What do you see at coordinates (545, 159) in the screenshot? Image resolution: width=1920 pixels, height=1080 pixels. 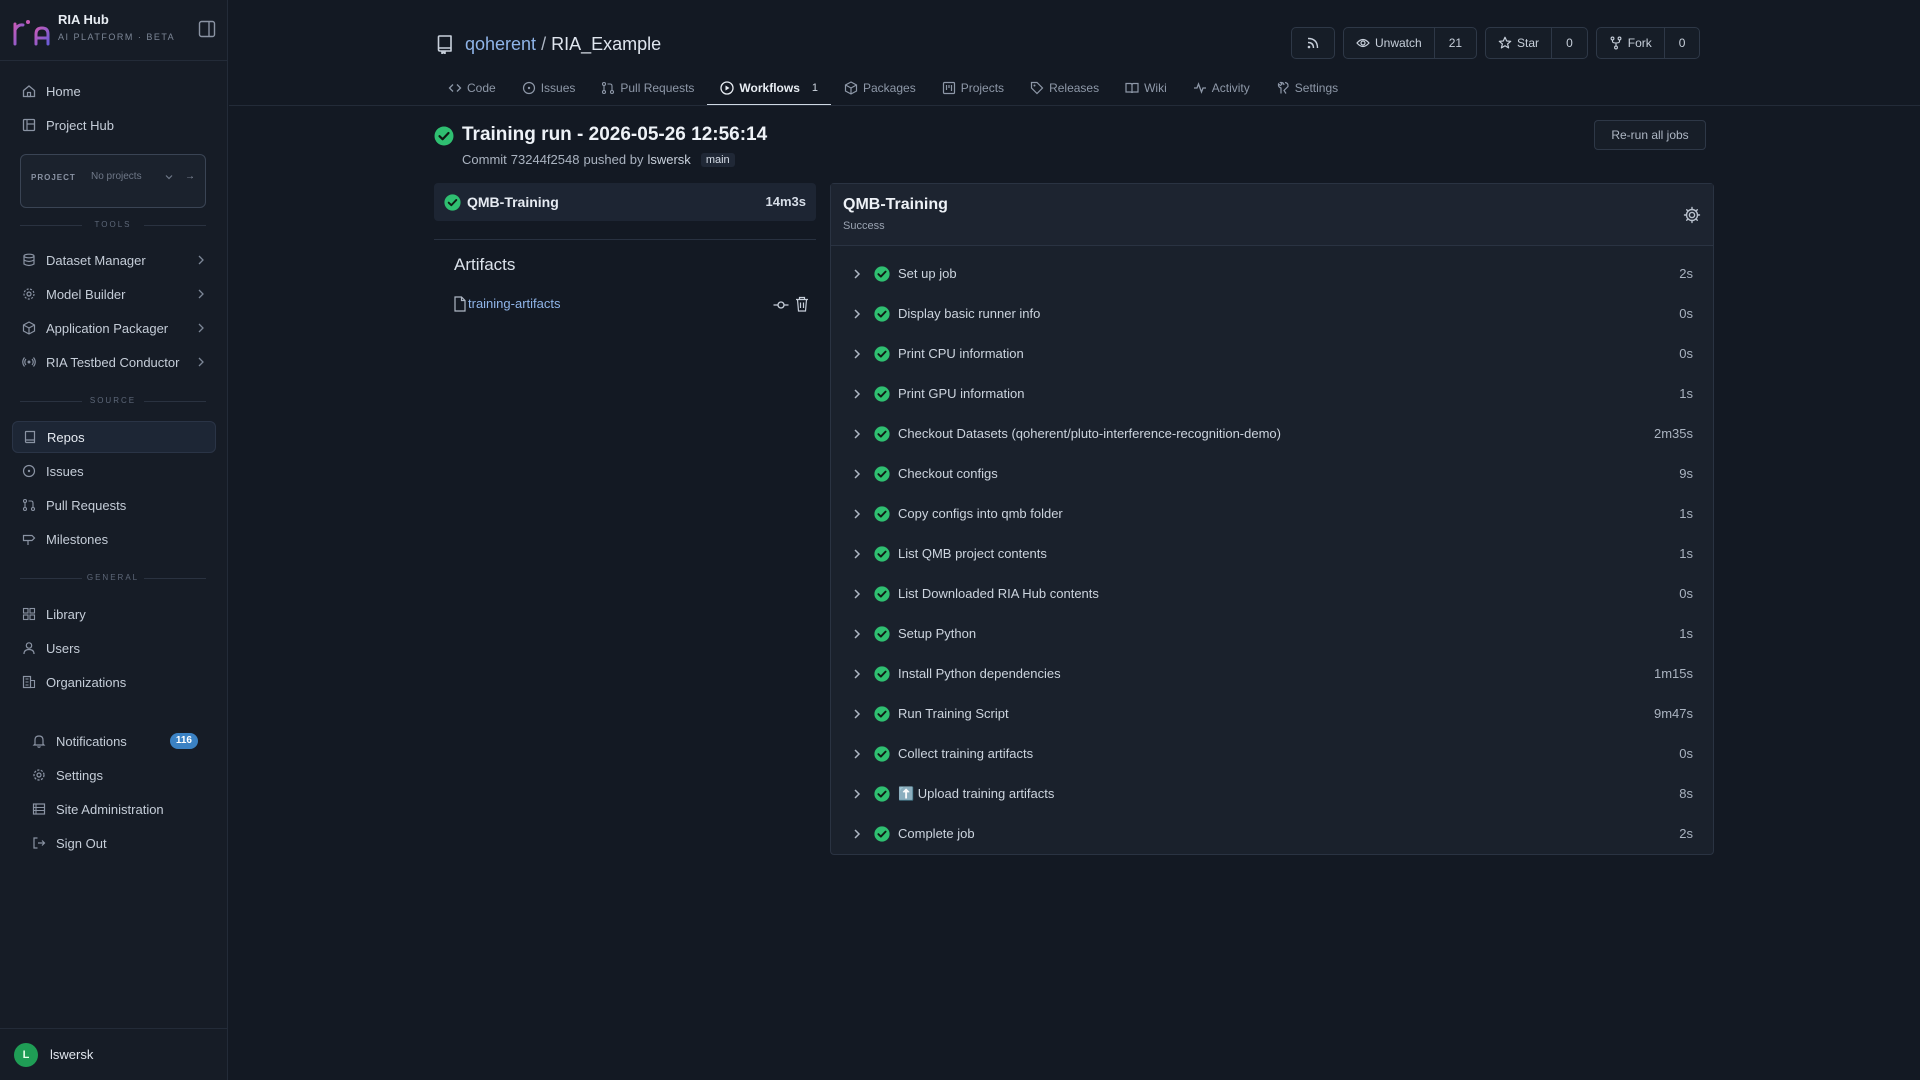 I see `commit-sha-link: 73244f2548` at bounding box center [545, 159].